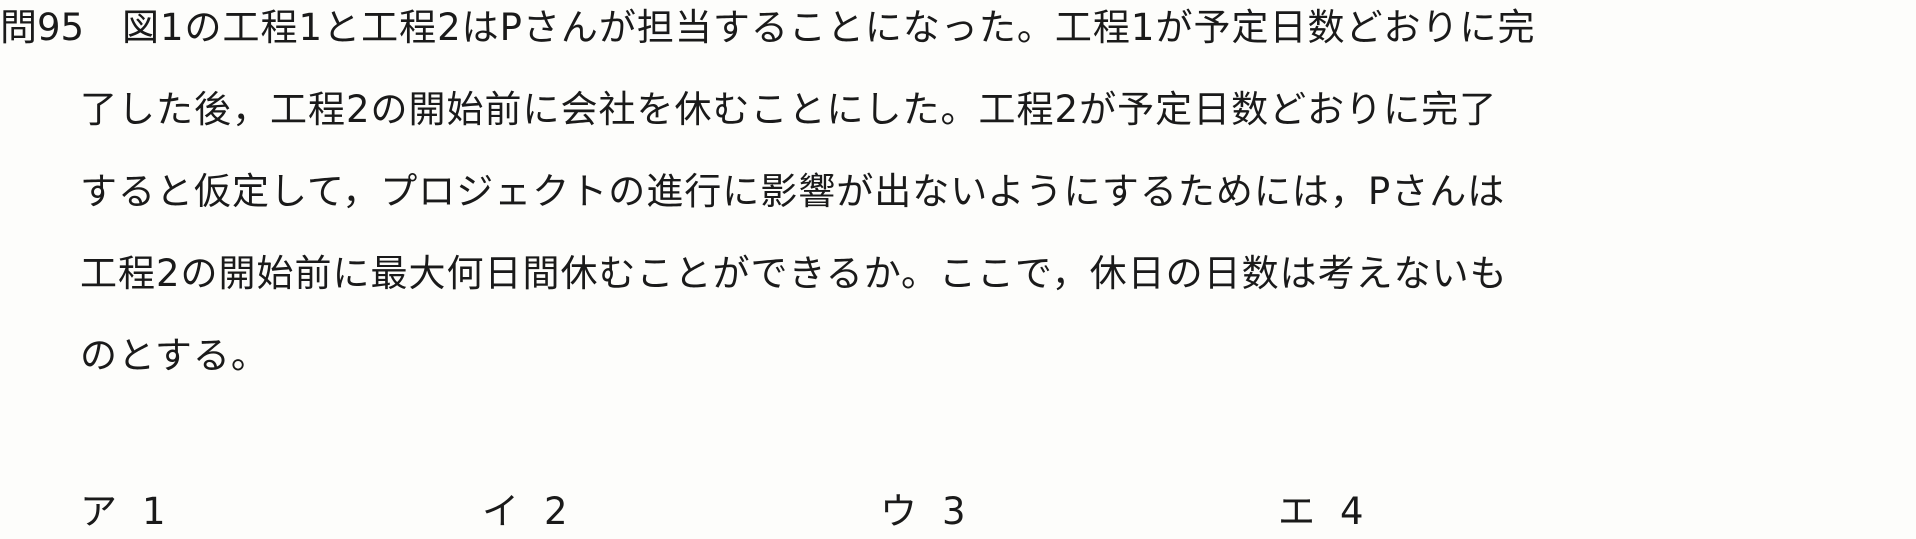 Image resolution: width=1916 pixels, height=539 pixels. Describe the element at coordinates (123, 512) in the screenshot. I see `answer-choice-a: ア1` at that location.